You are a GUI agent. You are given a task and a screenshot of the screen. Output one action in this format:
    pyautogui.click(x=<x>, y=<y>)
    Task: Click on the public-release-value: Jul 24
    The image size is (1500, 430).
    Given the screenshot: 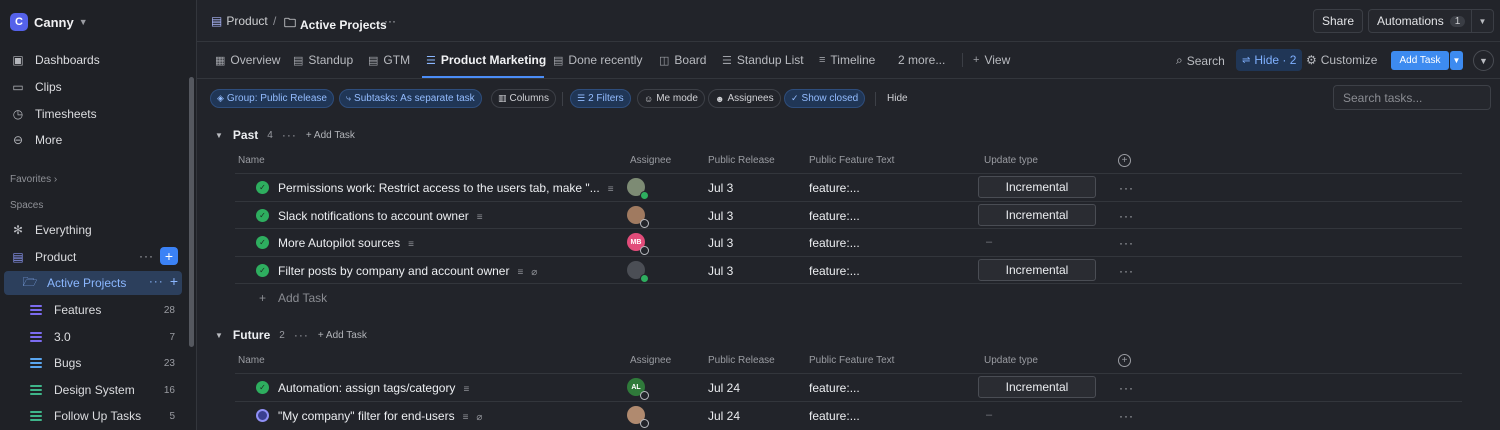 What is the action you would take?
    pyautogui.click(x=724, y=388)
    